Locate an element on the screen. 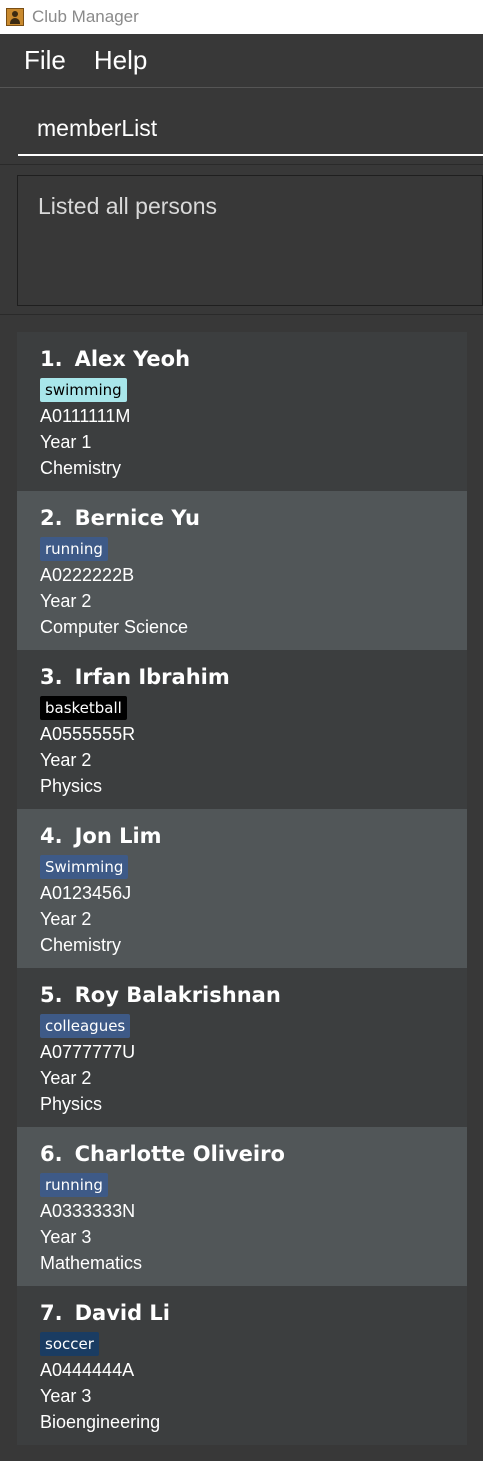  person-major: Computer Science is located at coordinates (114, 627).